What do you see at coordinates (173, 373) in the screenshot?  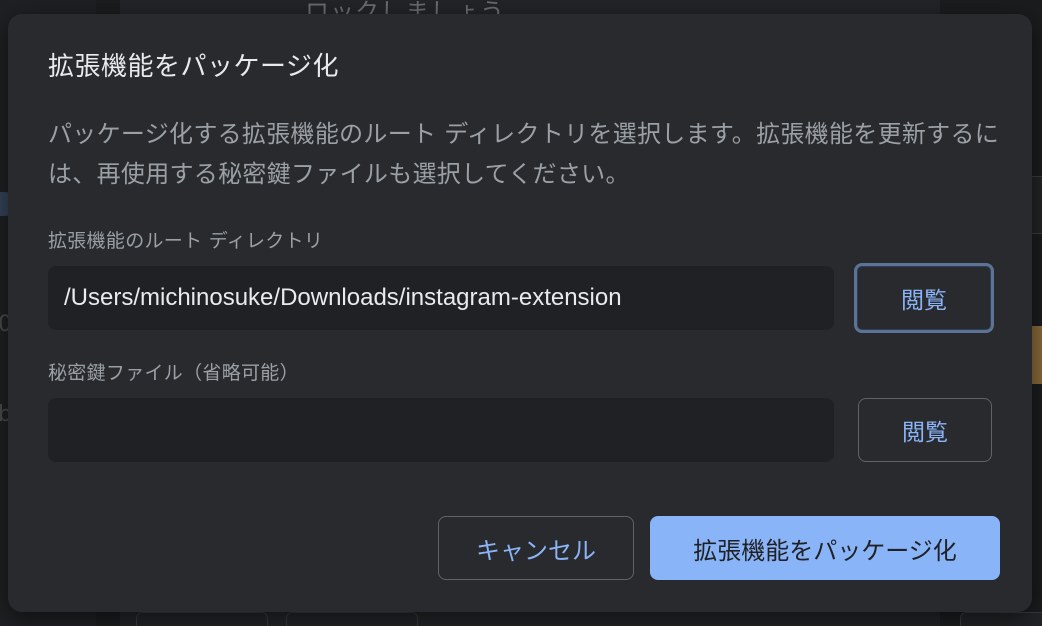 I see `private-key-label: 秘密鍵ファイル（省略可能）` at bounding box center [173, 373].